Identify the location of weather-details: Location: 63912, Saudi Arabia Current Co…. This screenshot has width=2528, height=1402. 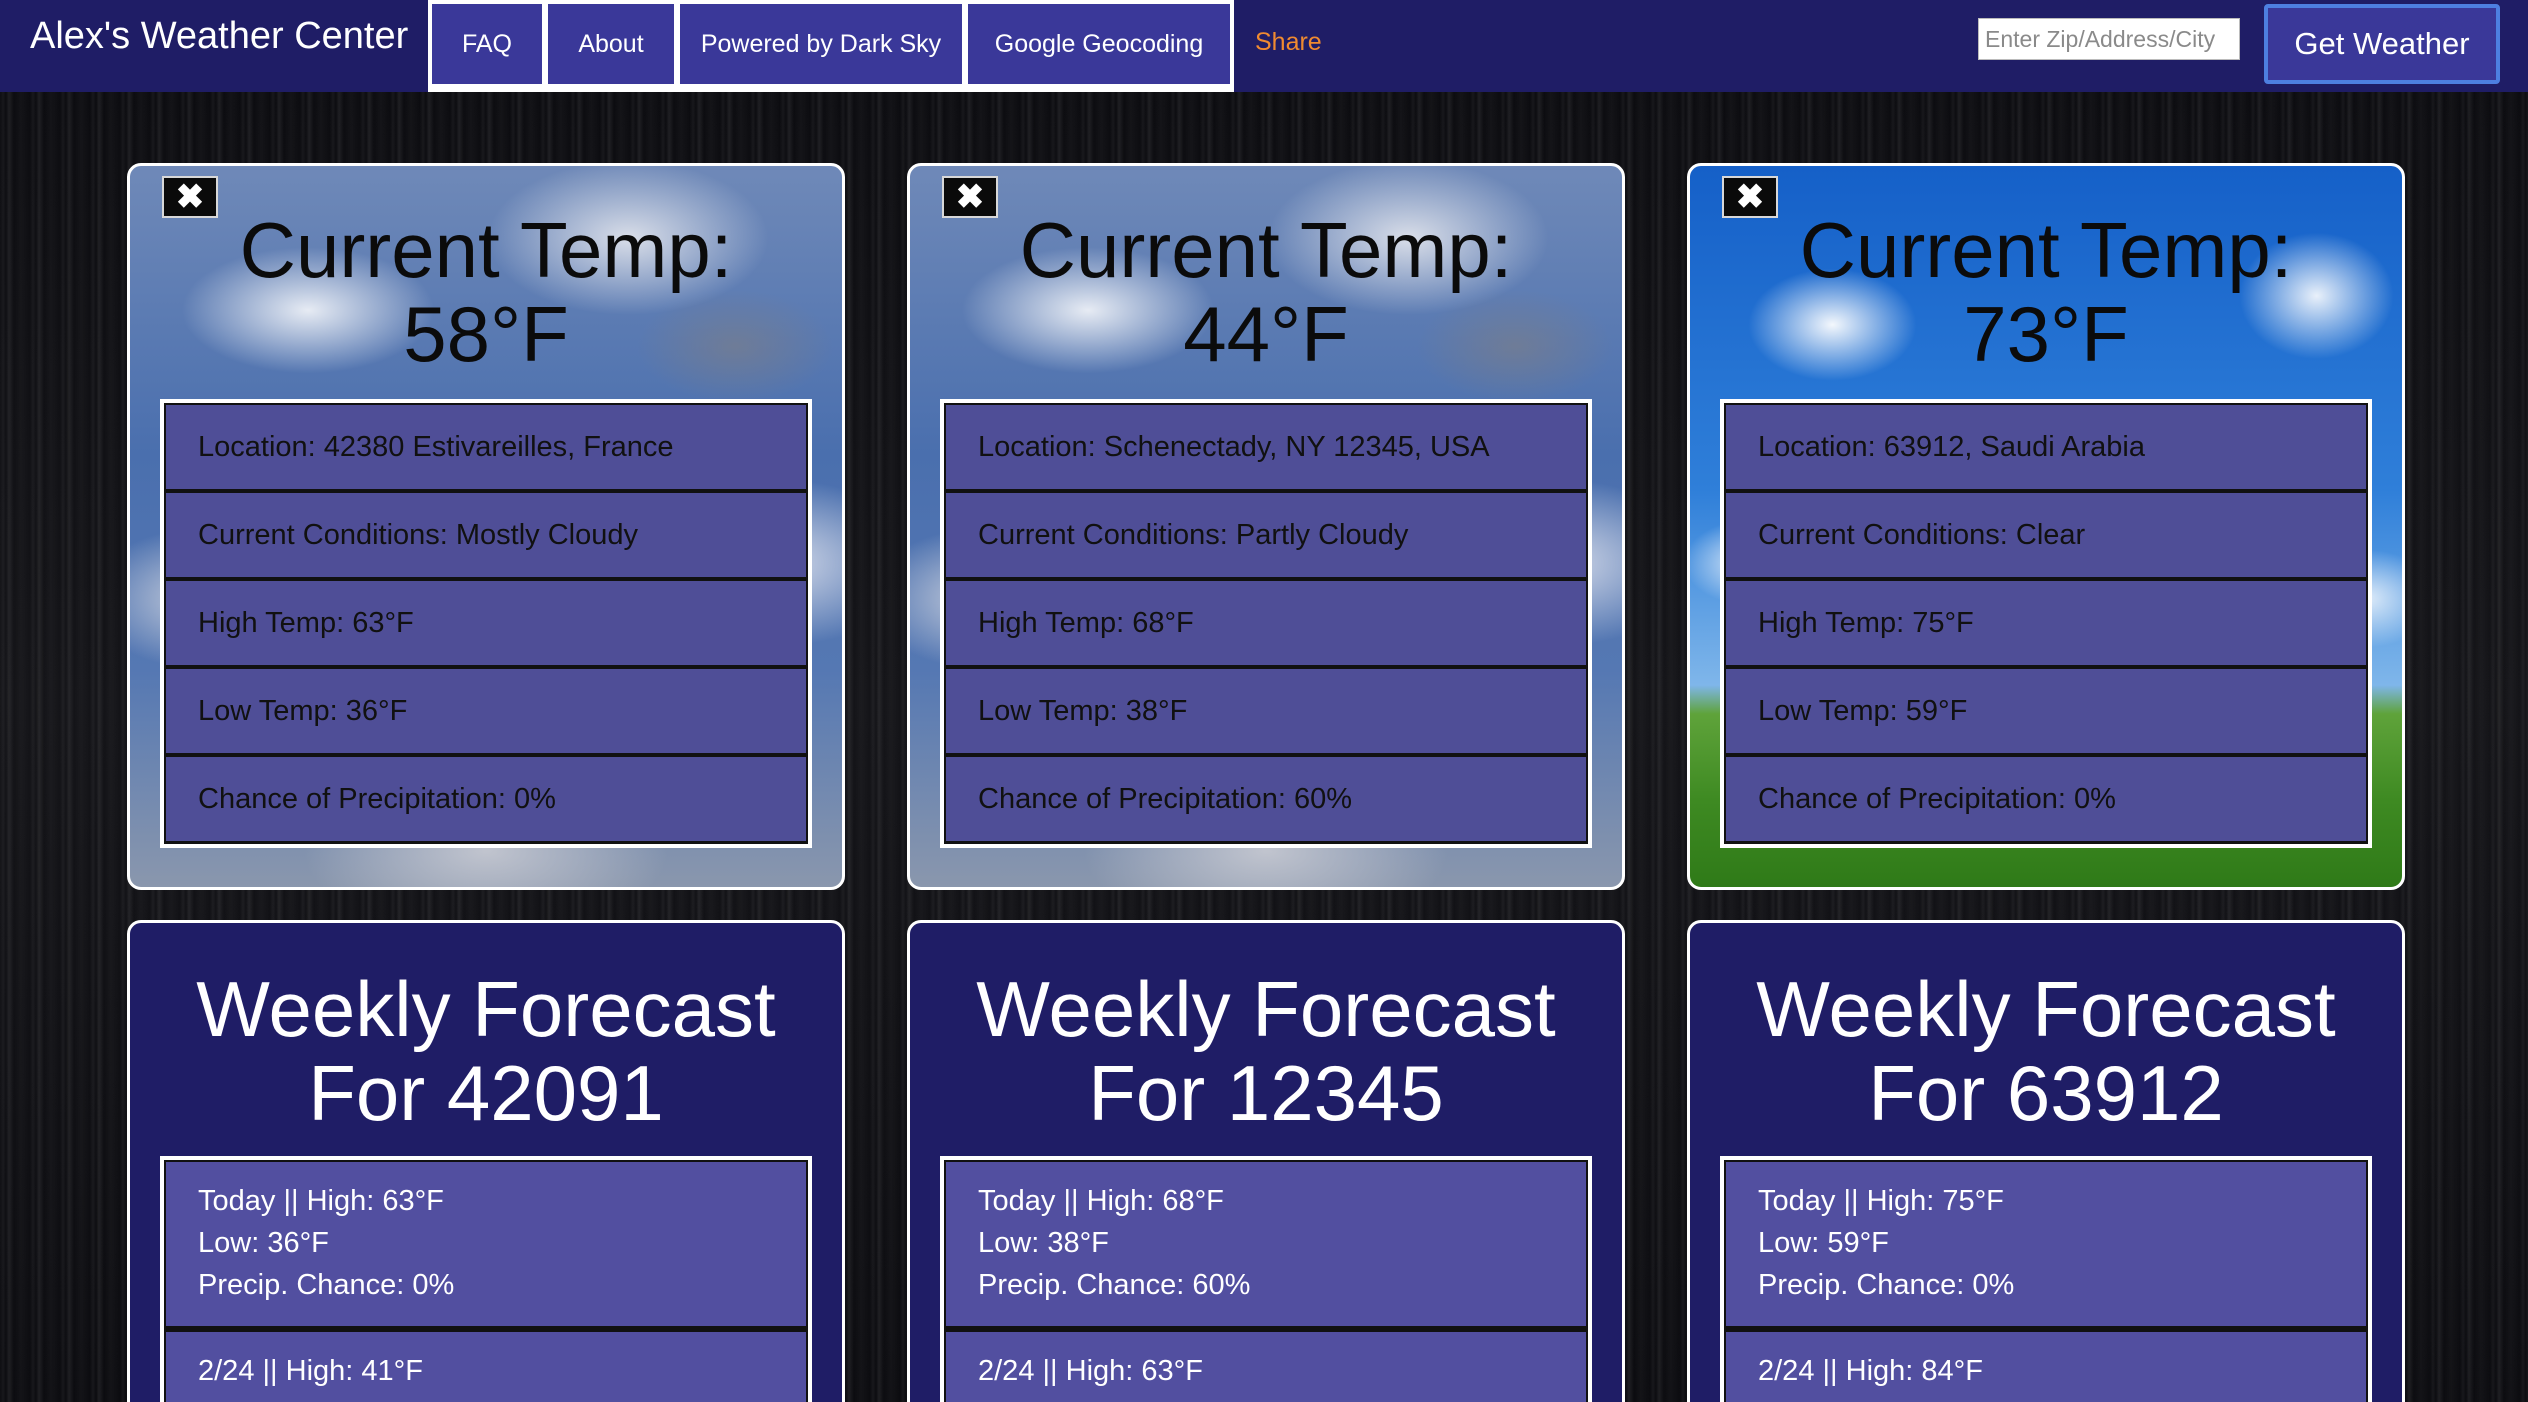
(2046, 623).